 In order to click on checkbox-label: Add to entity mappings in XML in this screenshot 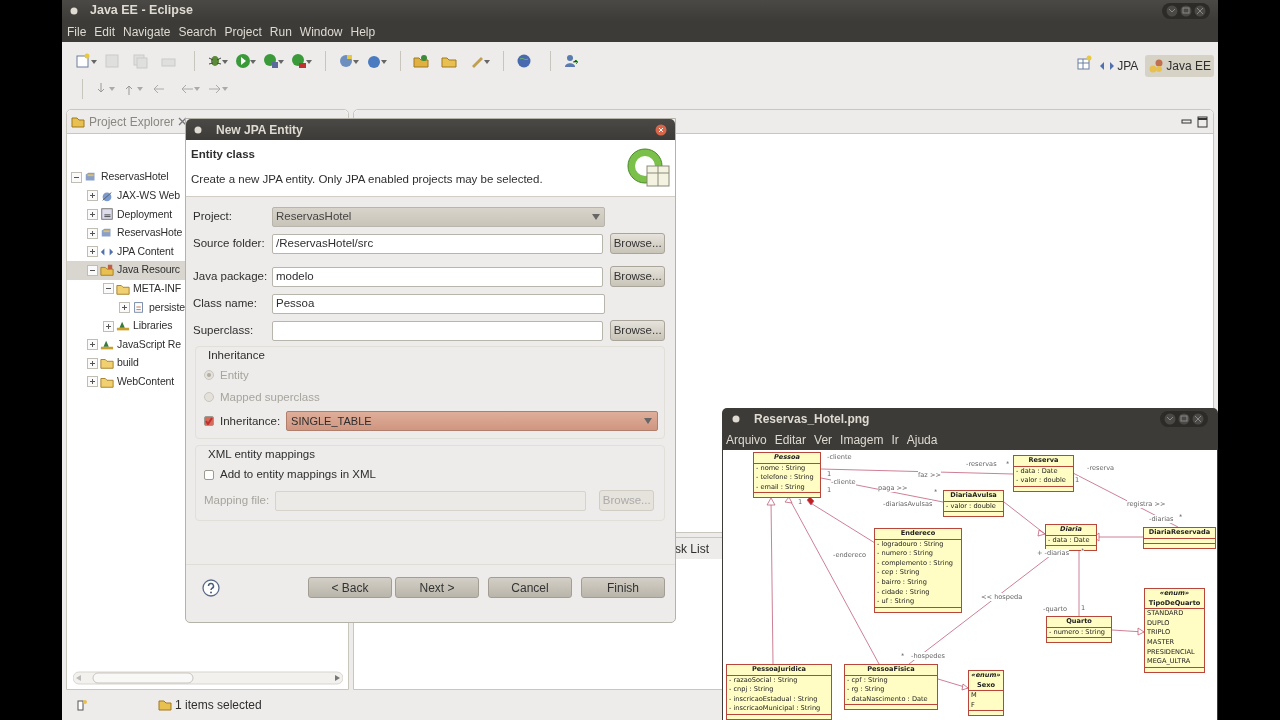, I will do `click(298, 474)`.